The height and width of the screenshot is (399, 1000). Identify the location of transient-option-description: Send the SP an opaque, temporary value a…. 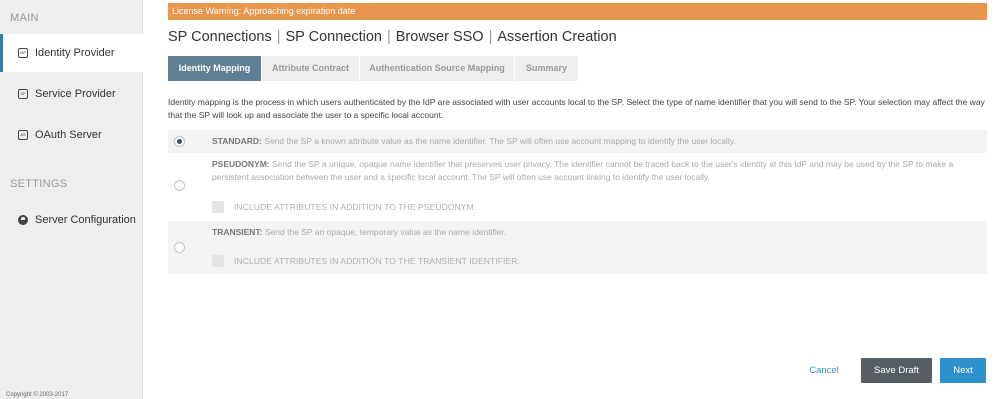
(385, 232).